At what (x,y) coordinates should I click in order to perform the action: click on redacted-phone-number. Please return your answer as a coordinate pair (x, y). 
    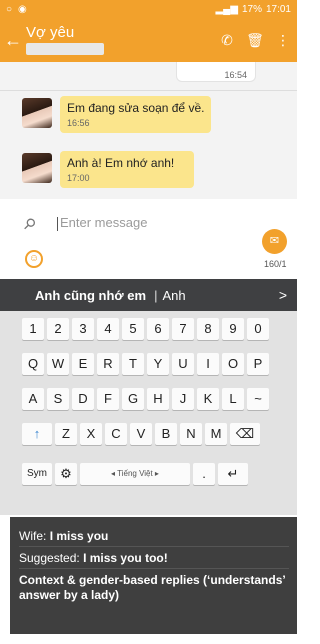
    Looking at the image, I should click on (65, 49).